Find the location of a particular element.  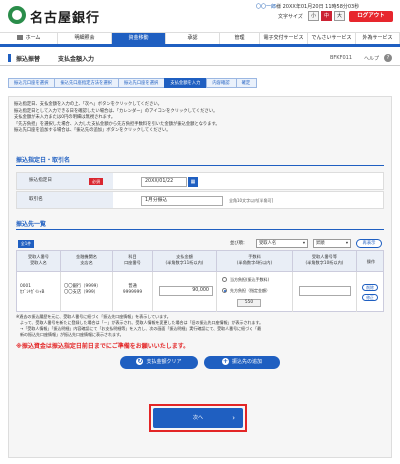

fee-recipient-label: 先方負担（指定金額） is located at coordinates (250, 290).